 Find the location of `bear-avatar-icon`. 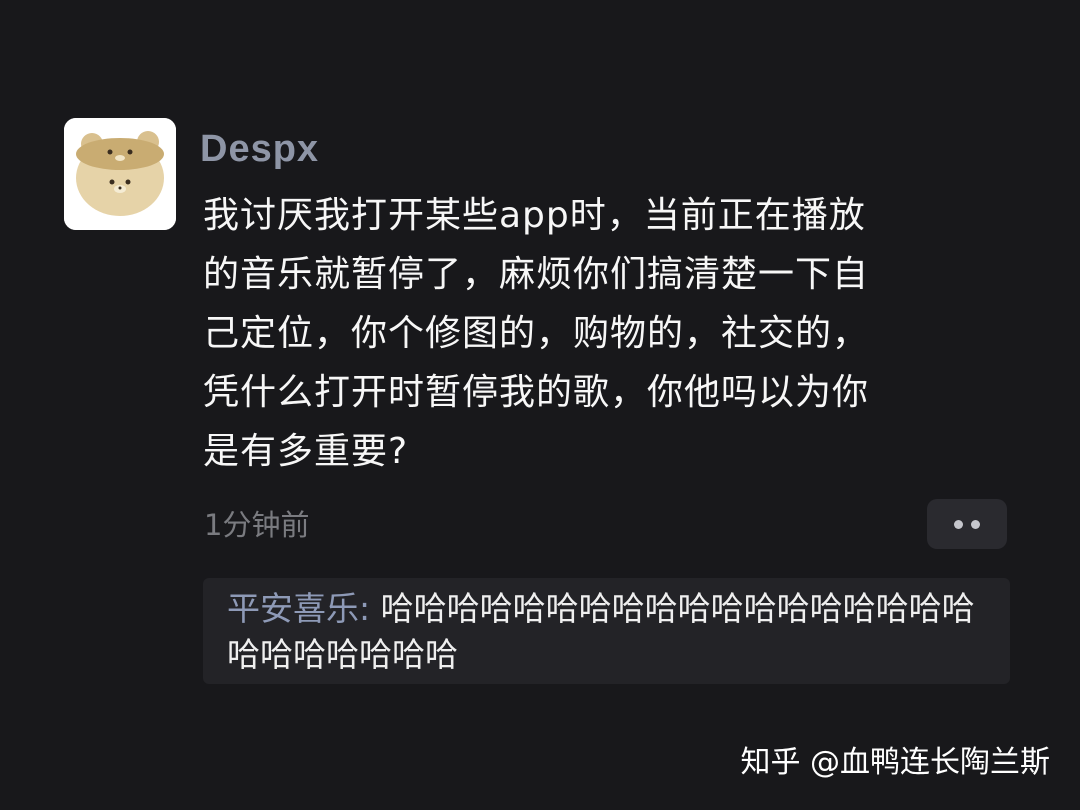

bear-avatar-icon is located at coordinates (120, 174).